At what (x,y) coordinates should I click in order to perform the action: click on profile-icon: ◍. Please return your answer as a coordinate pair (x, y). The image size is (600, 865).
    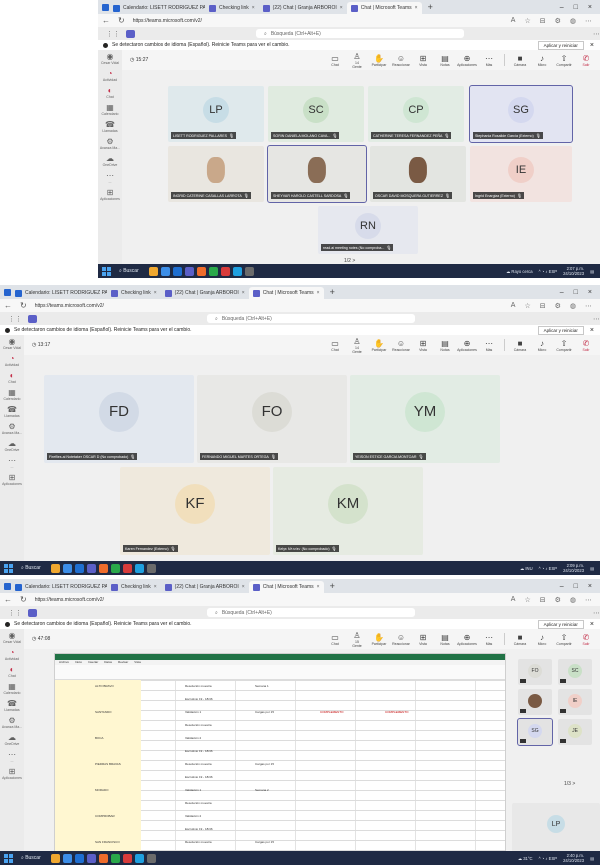
    Looking at the image, I should click on (573, 306).